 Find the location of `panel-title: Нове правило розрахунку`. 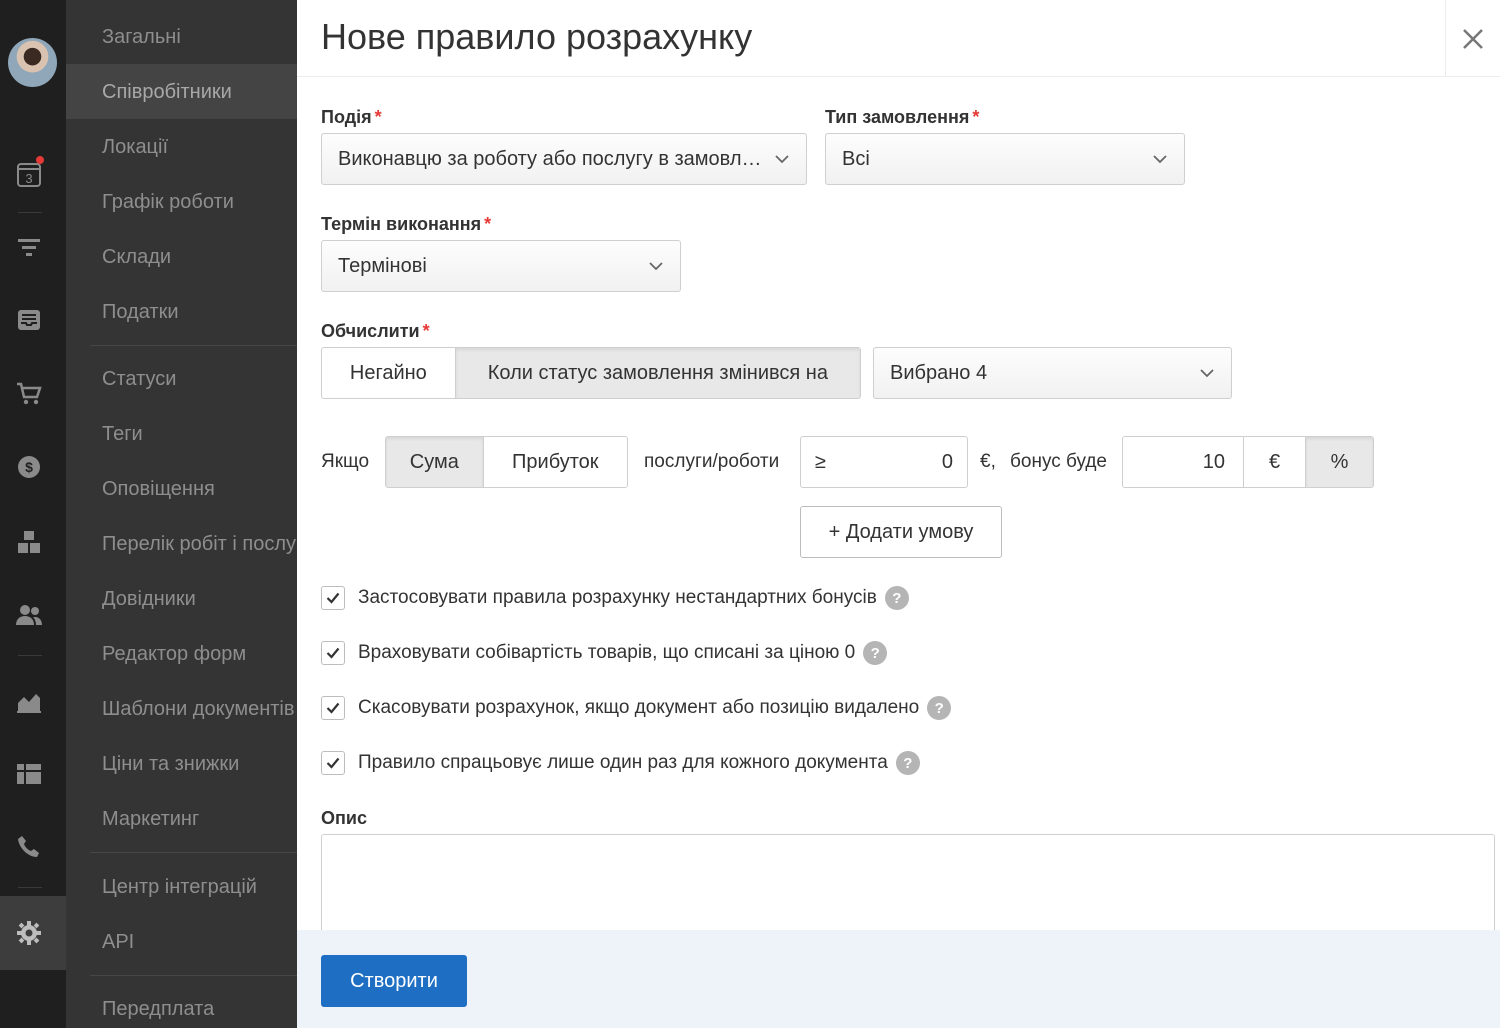

panel-title: Нове правило розрахунку is located at coordinates (537, 36).